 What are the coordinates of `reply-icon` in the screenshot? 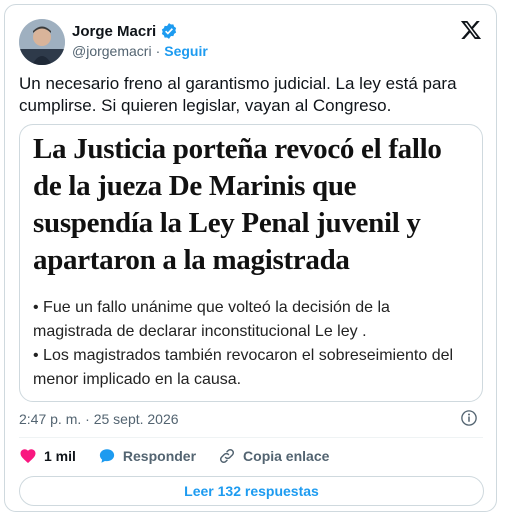 It's located at (107, 456).